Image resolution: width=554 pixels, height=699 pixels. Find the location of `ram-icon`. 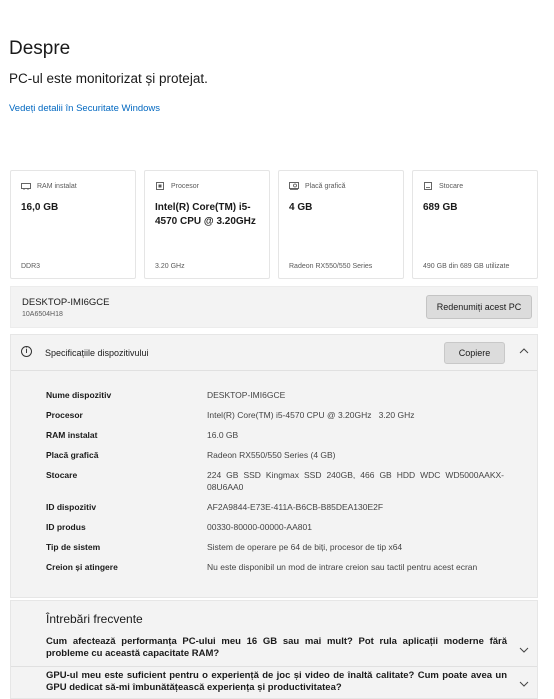

ram-icon is located at coordinates (26, 186).